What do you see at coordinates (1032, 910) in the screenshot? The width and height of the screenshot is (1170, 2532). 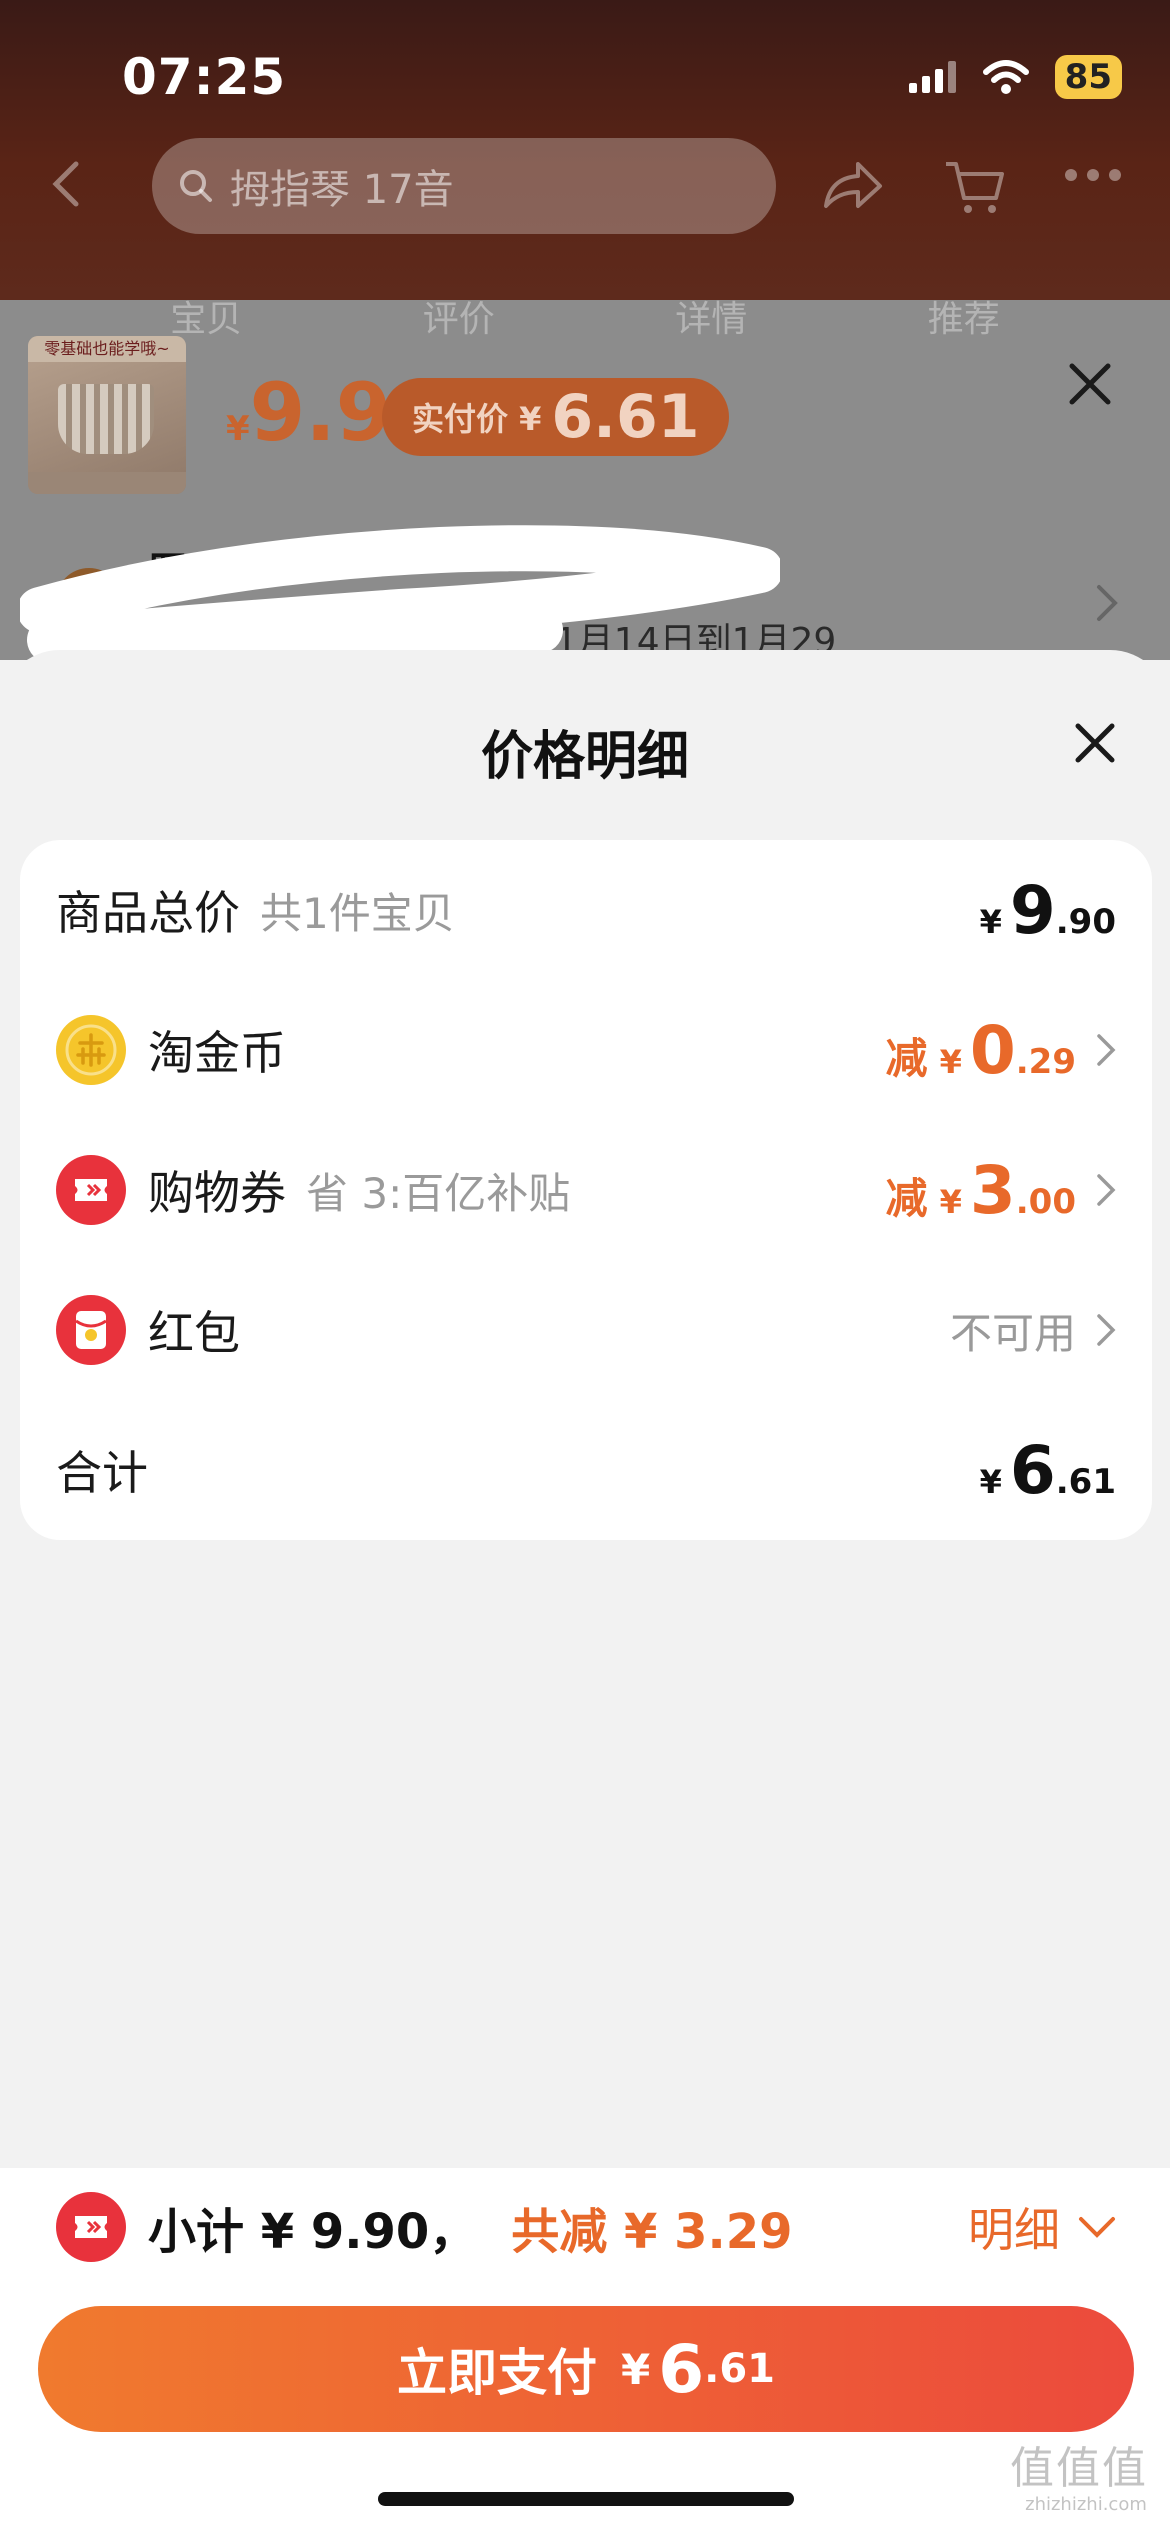 I see `amount-integer: 9` at bounding box center [1032, 910].